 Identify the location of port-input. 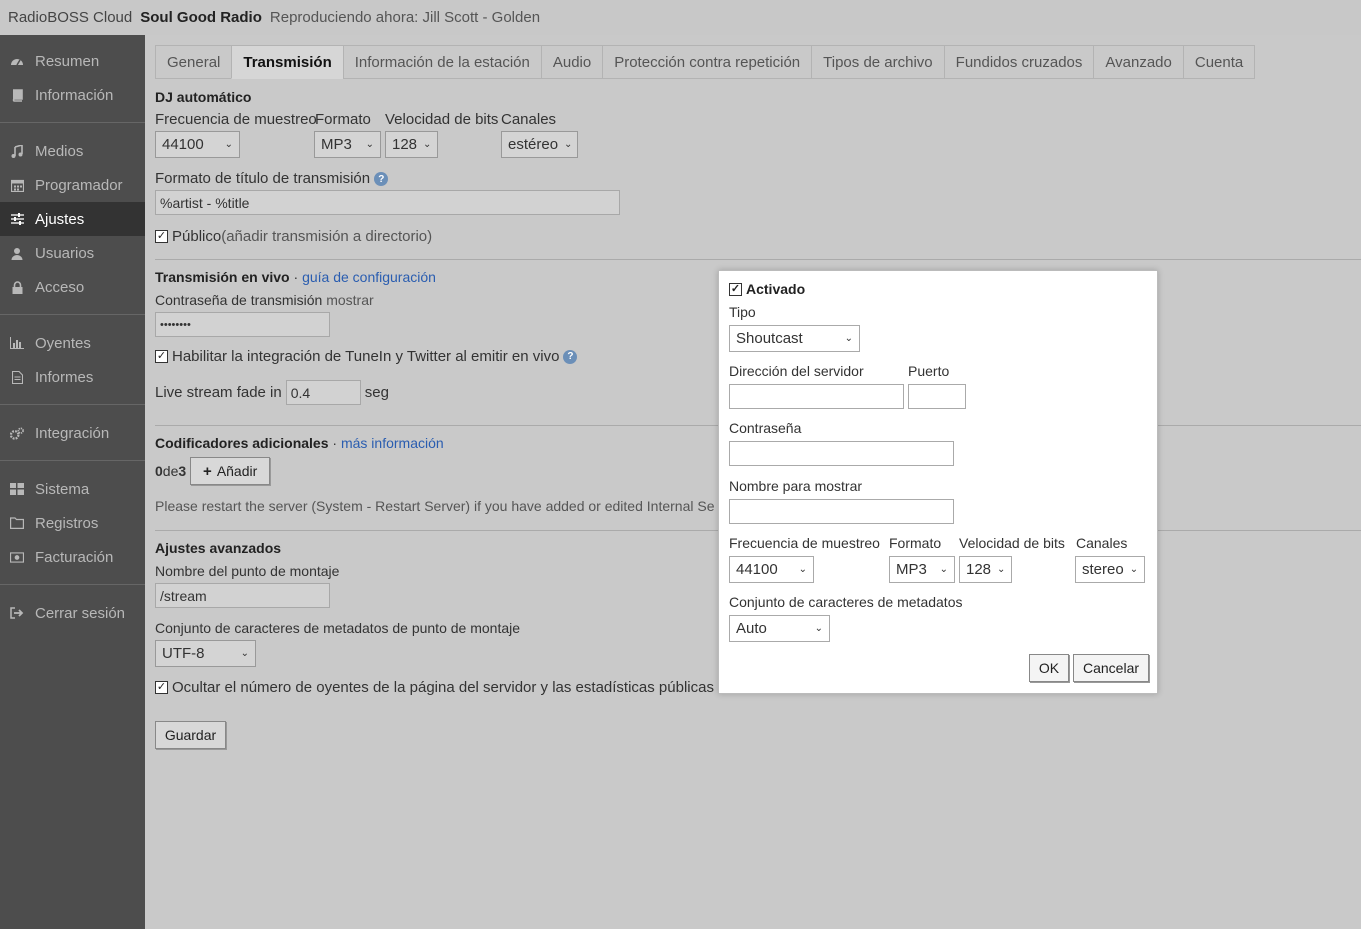
(937, 396).